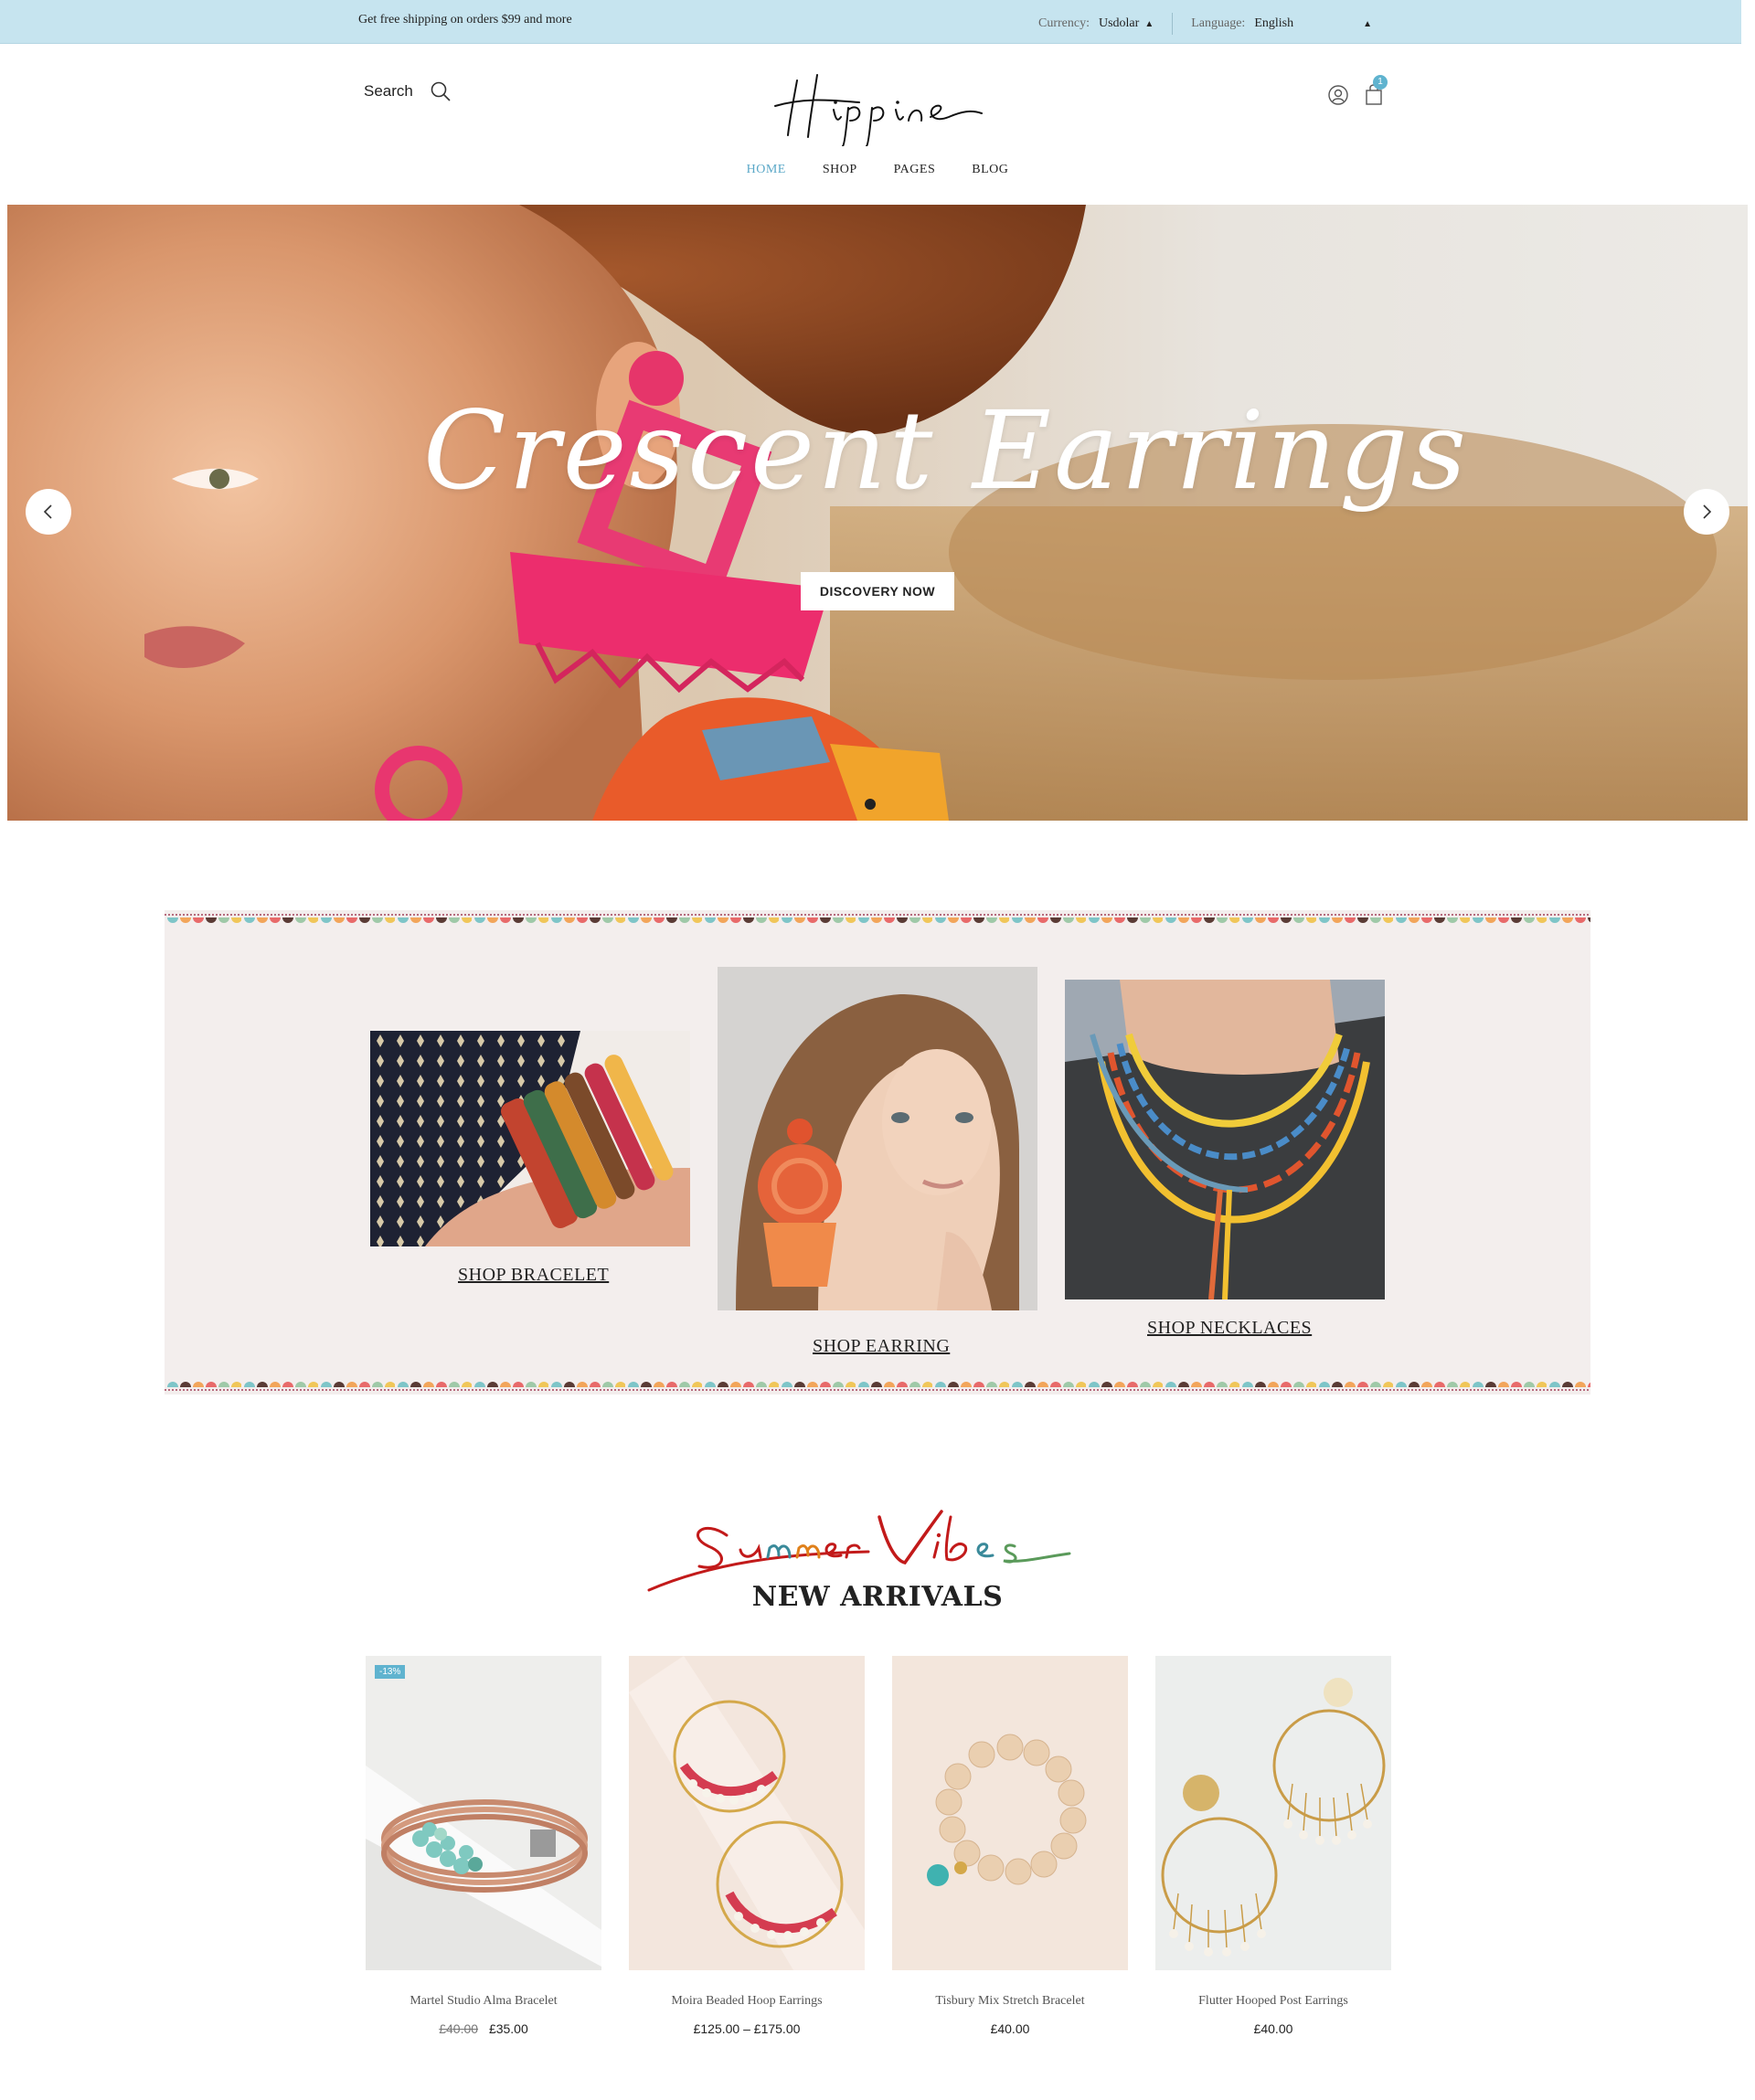 The width and height of the screenshot is (1755, 2100). Describe the element at coordinates (878, 1138) in the screenshot. I see `earring-category-image` at that location.